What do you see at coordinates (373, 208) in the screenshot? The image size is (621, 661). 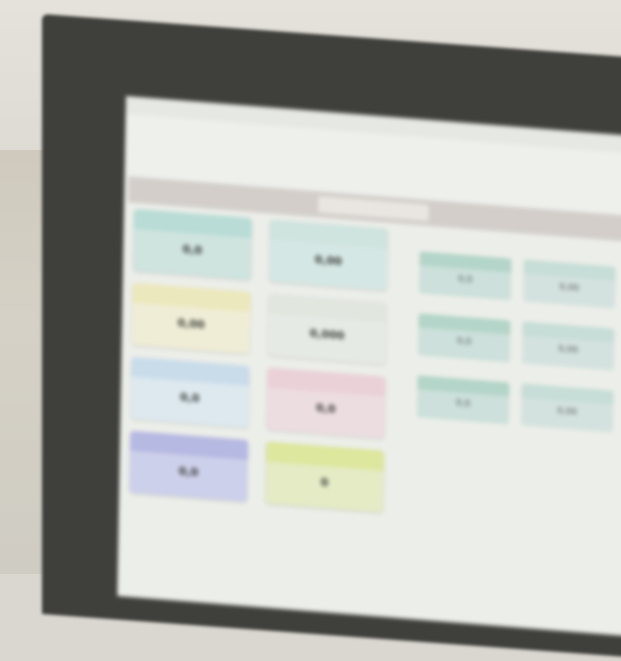 I see `toolbar-field` at bounding box center [373, 208].